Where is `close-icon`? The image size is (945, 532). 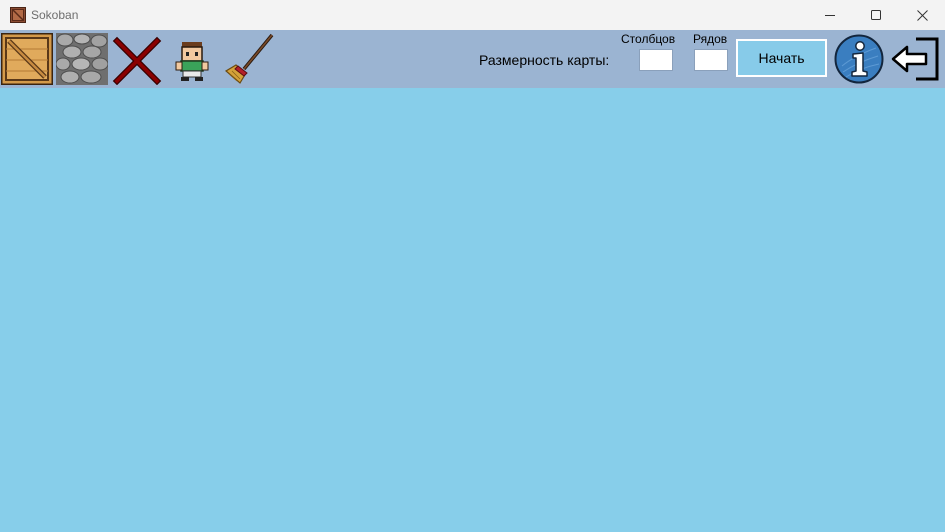
close-icon is located at coordinates (922, 15).